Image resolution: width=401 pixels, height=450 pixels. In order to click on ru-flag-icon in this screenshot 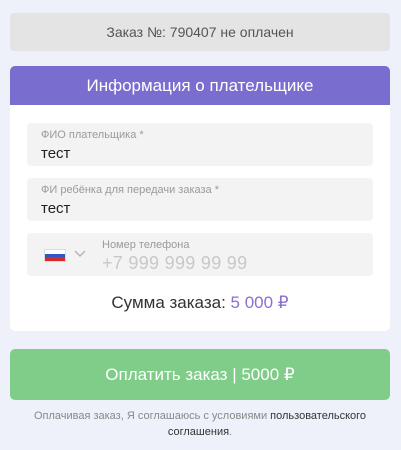, I will do `click(55, 255)`.